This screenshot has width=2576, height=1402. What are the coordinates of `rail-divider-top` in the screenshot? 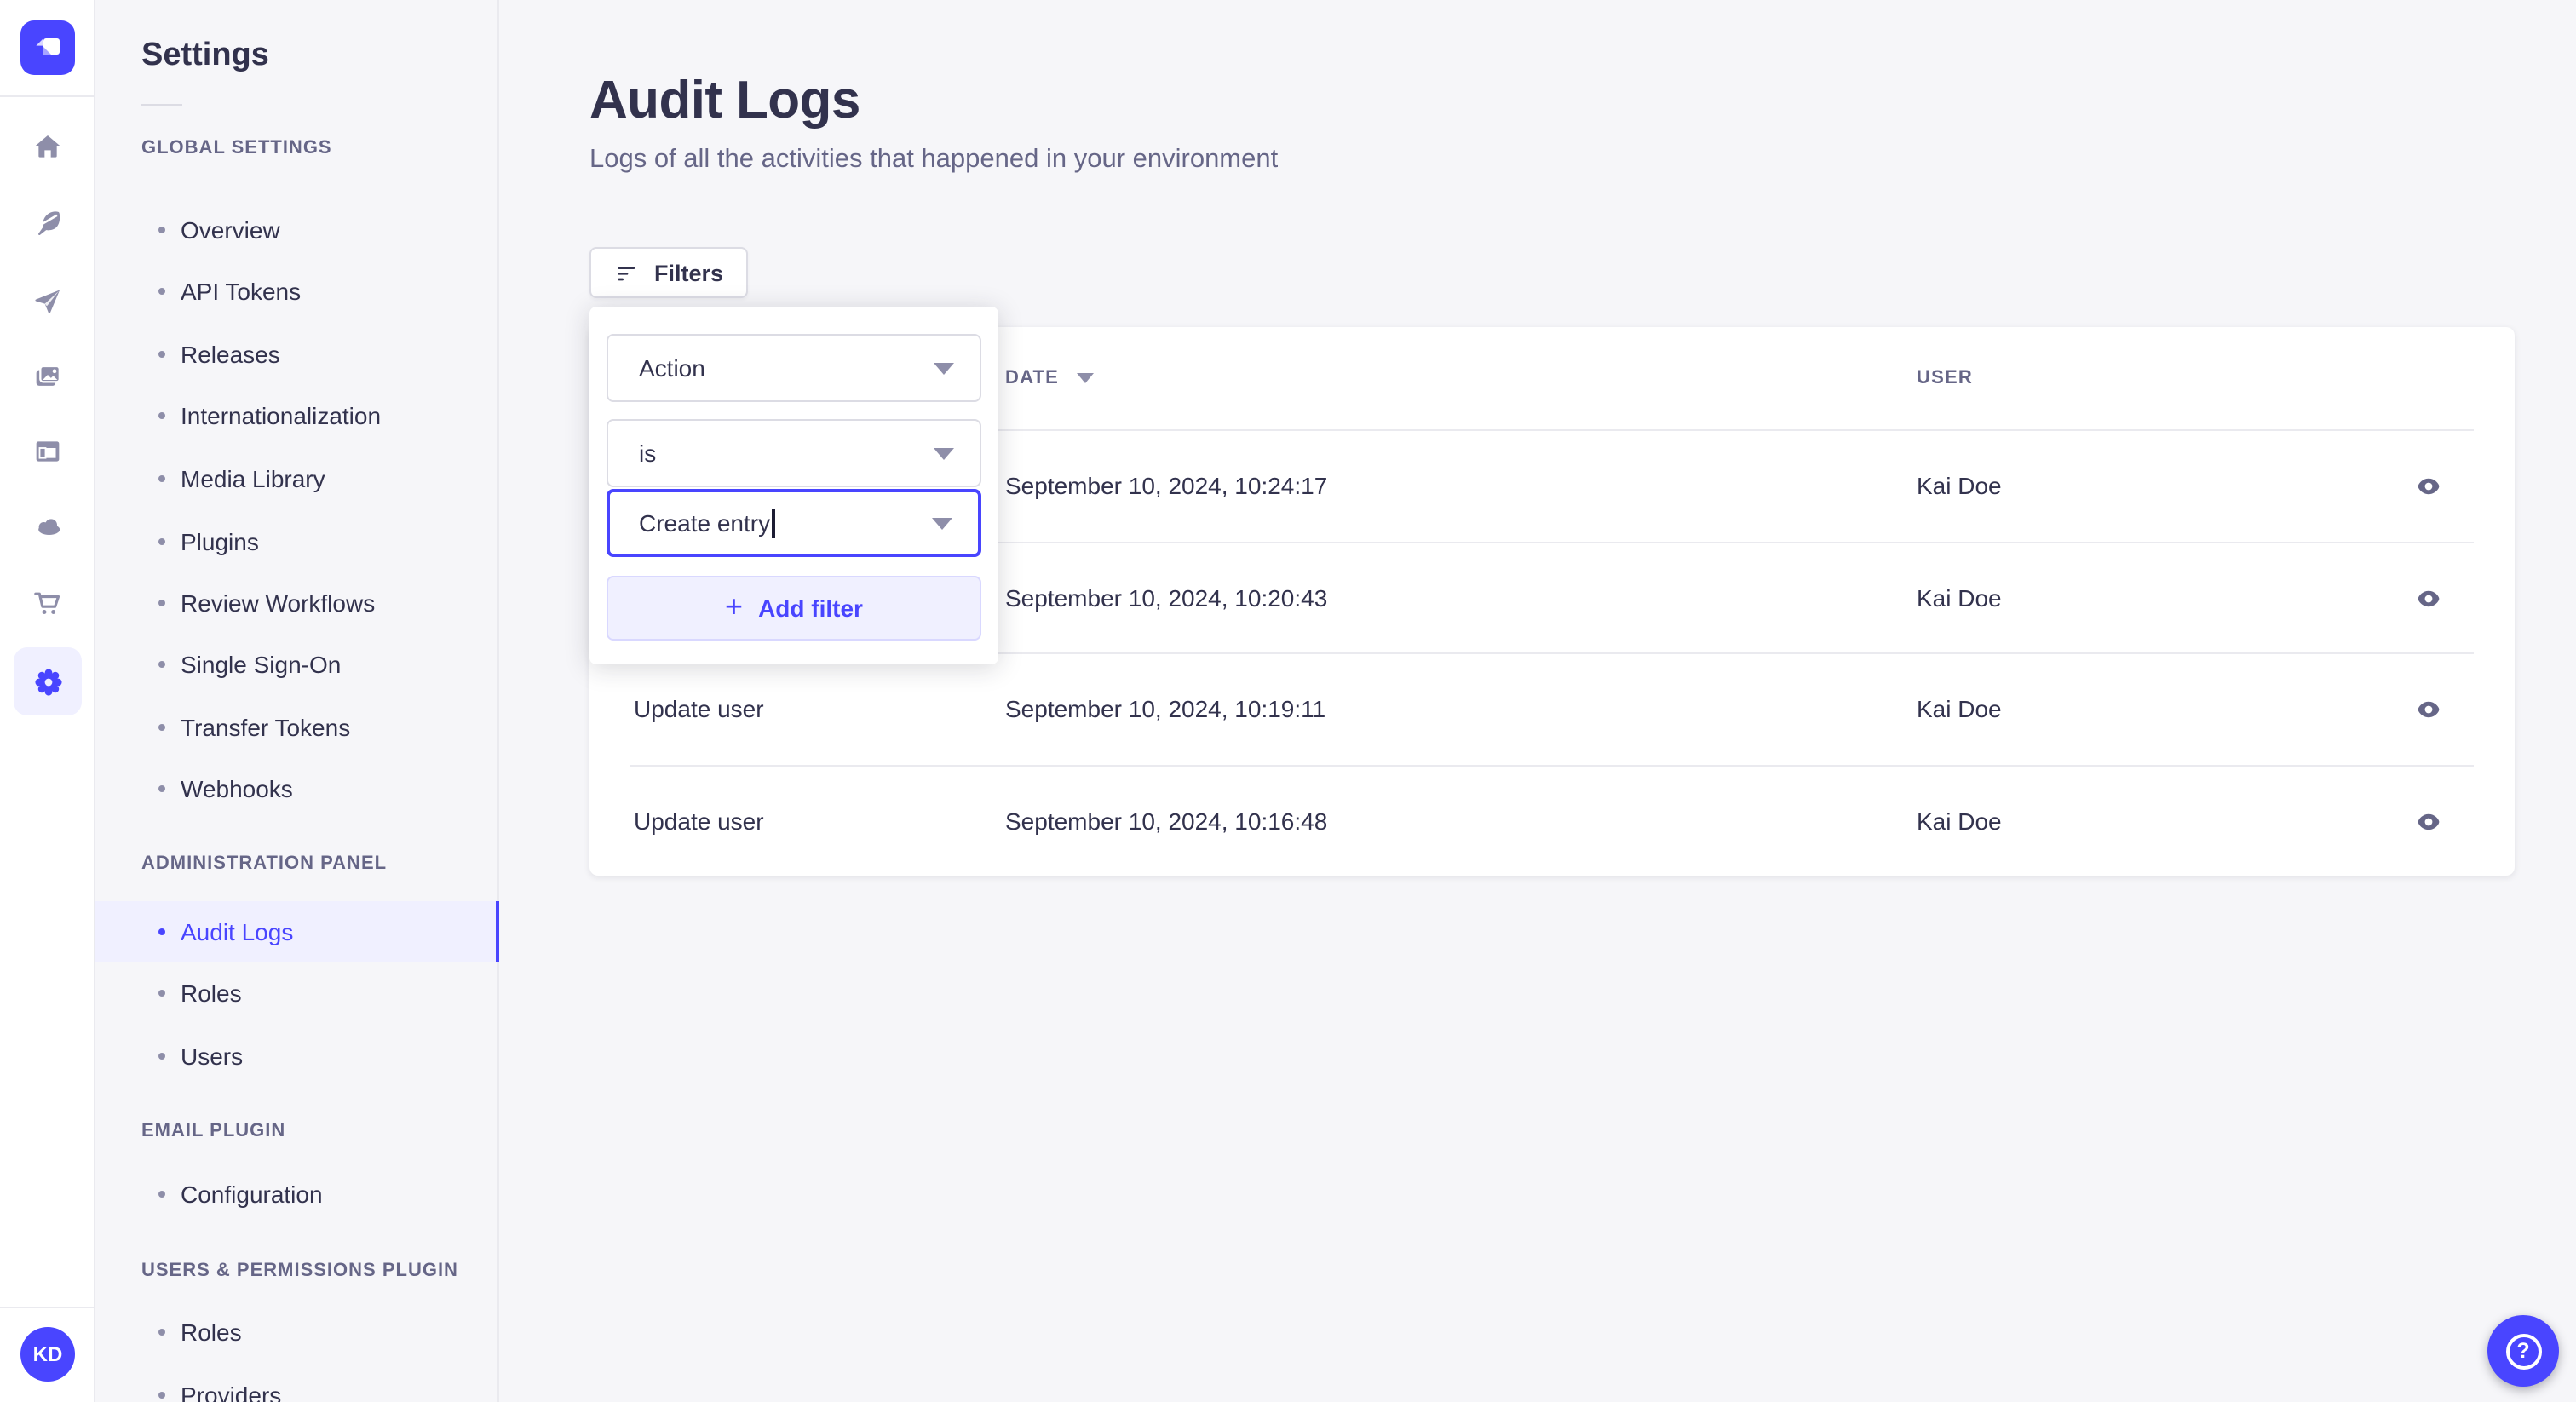 It's located at (47, 96).